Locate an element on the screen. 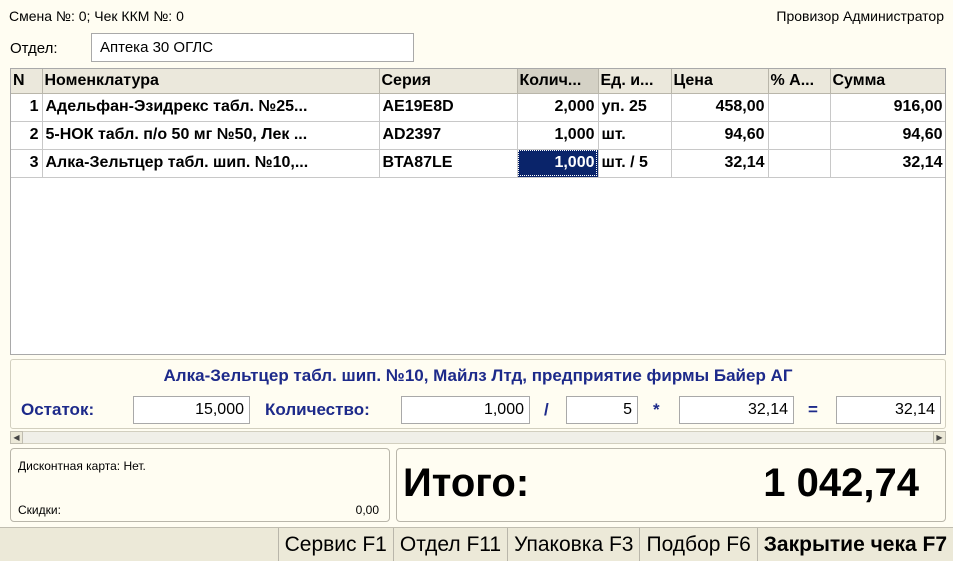  row-number: 1 is located at coordinates (27, 107).